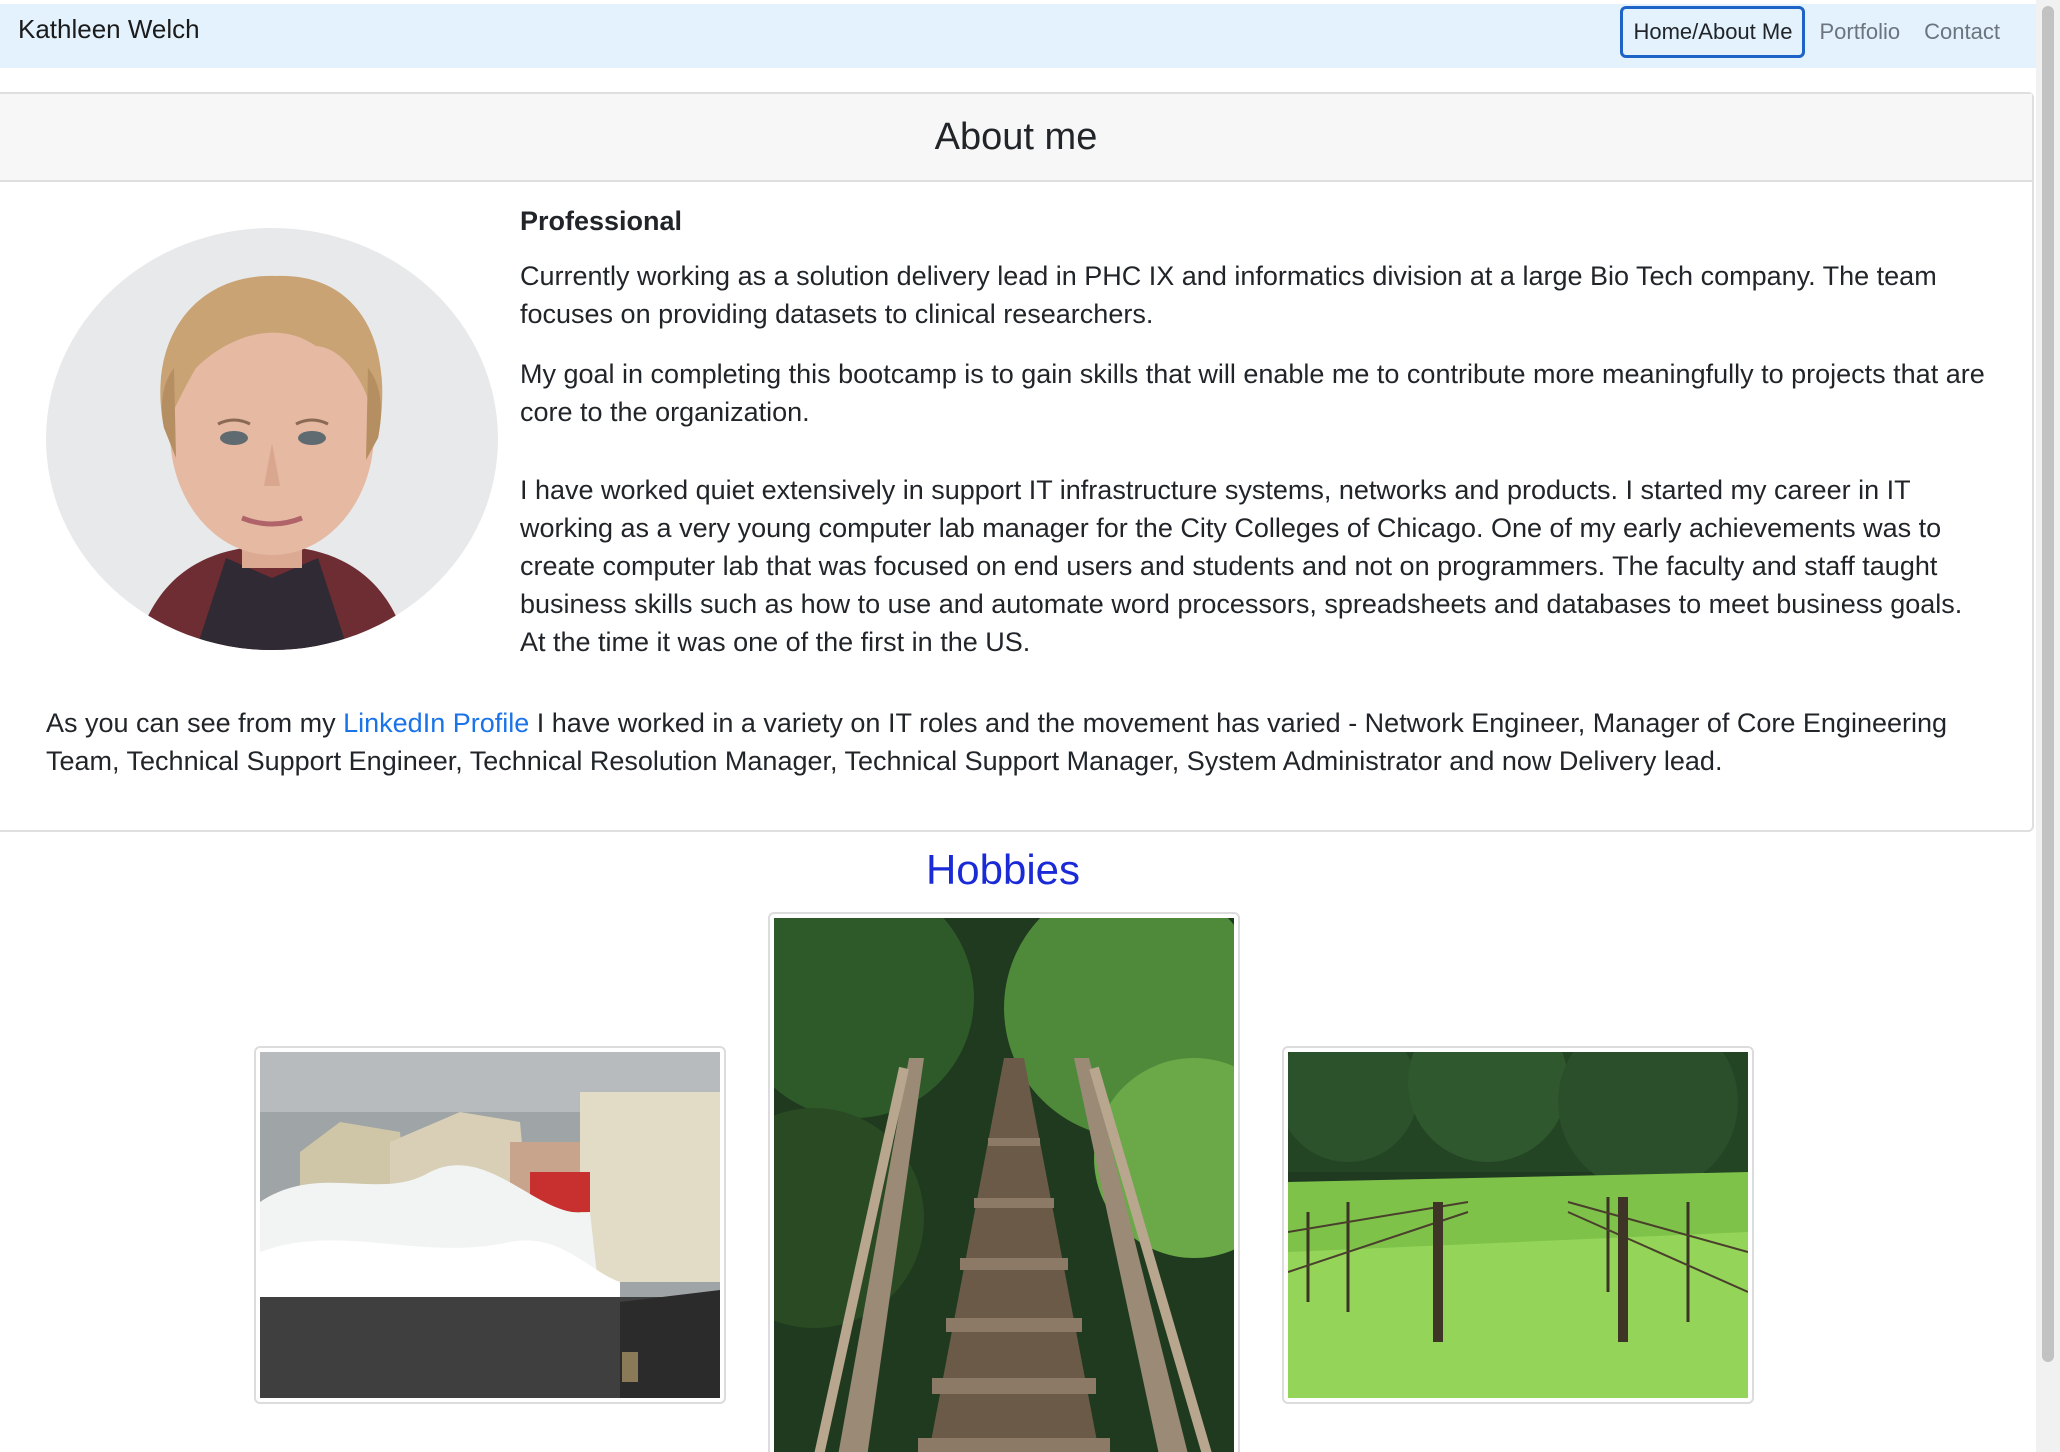  Describe the element at coordinates (1859, 32) in the screenshot. I see `nav-portfolio: Portfolio` at that location.